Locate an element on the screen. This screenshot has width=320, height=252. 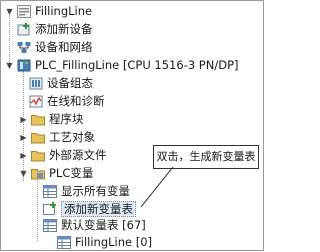
tree-item-show-all-tags: 显示所有变量 is located at coordinates (86, 191).